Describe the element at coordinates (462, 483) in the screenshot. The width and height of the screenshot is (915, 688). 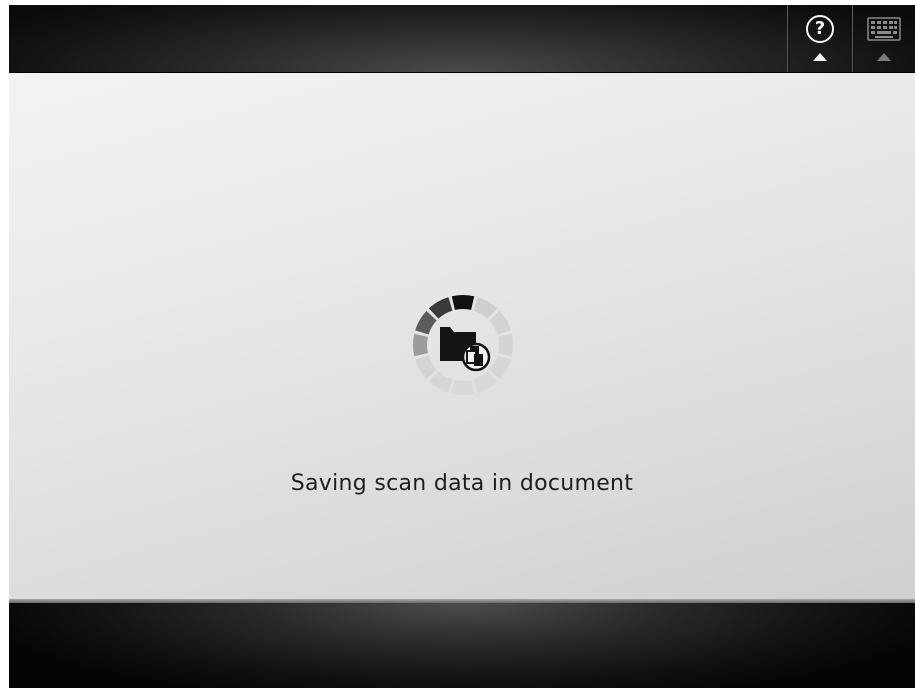
I see `status-message: Saving scan data in document` at that location.